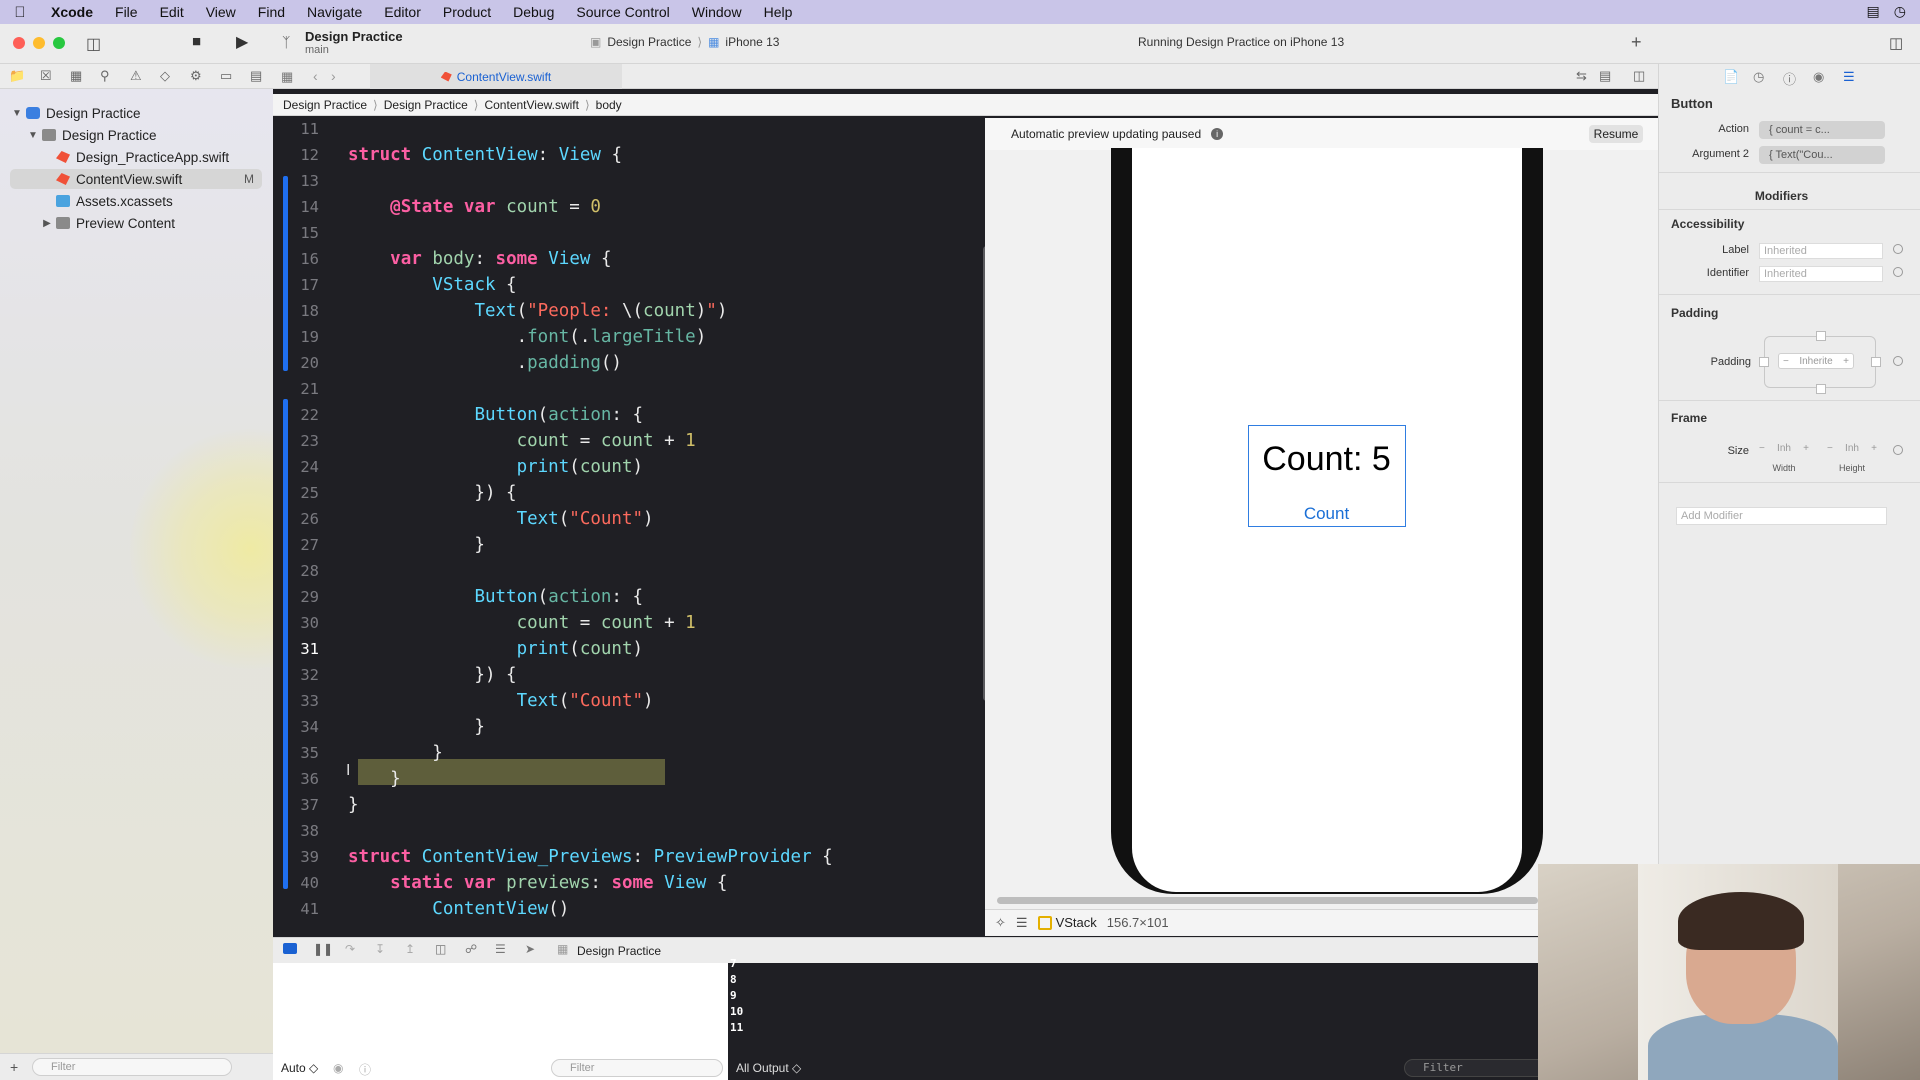 The width and height of the screenshot is (1920, 1080). Describe the element at coordinates (93, 44) in the screenshot. I see `sidebar-toggle-icon: ◫` at that location.